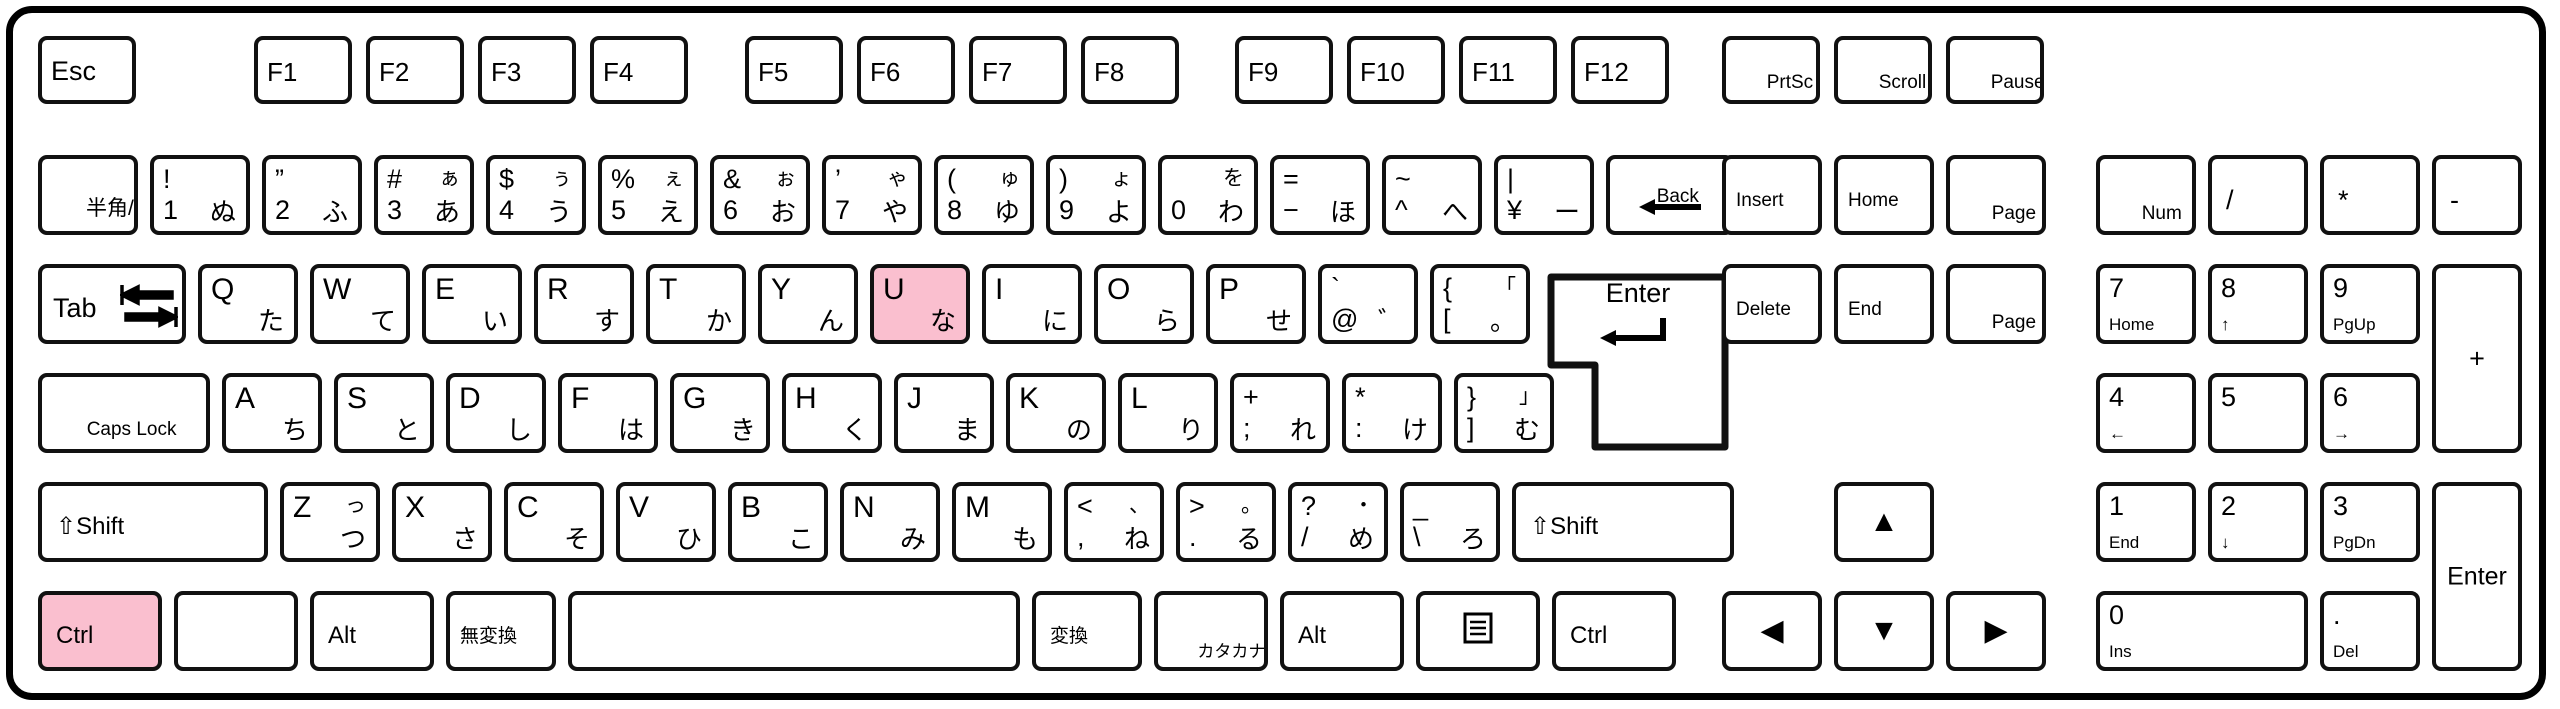 The image size is (2560, 709). What do you see at coordinates (1284, 70) in the screenshot?
I see `key-f9: F9` at bounding box center [1284, 70].